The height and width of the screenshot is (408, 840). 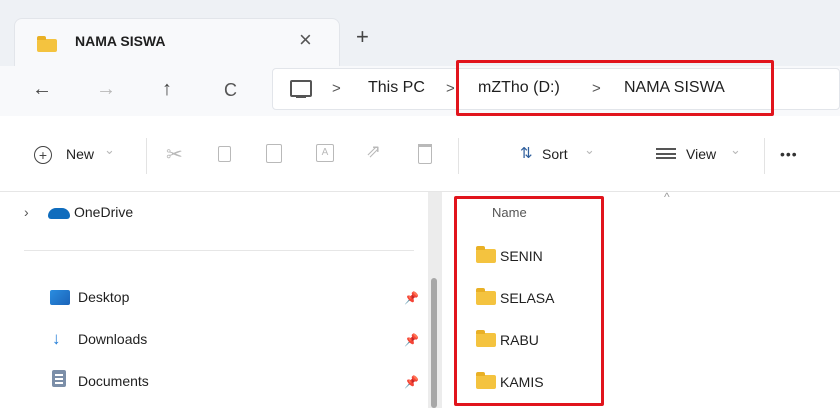 What do you see at coordinates (425, 154) in the screenshot?
I see `delete-icon` at bounding box center [425, 154].